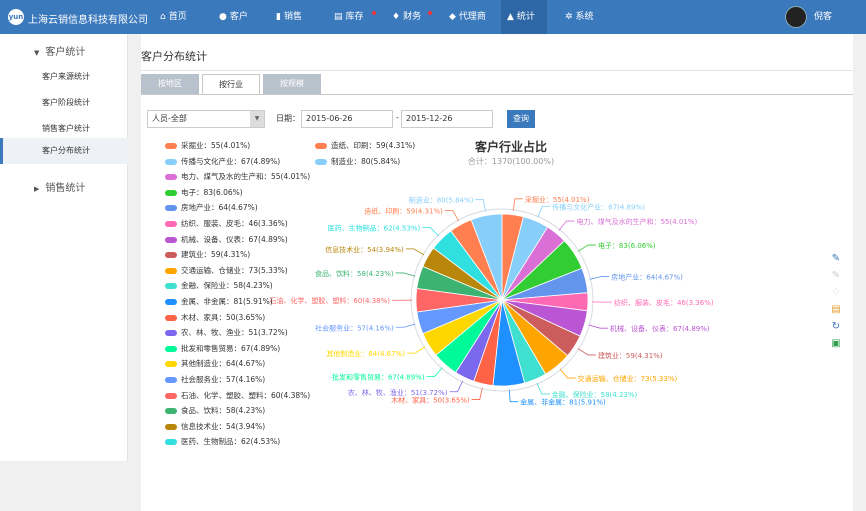  I want to click on sidebar-group-customer-stats: ▼ 客户统计, so click(59, 50).